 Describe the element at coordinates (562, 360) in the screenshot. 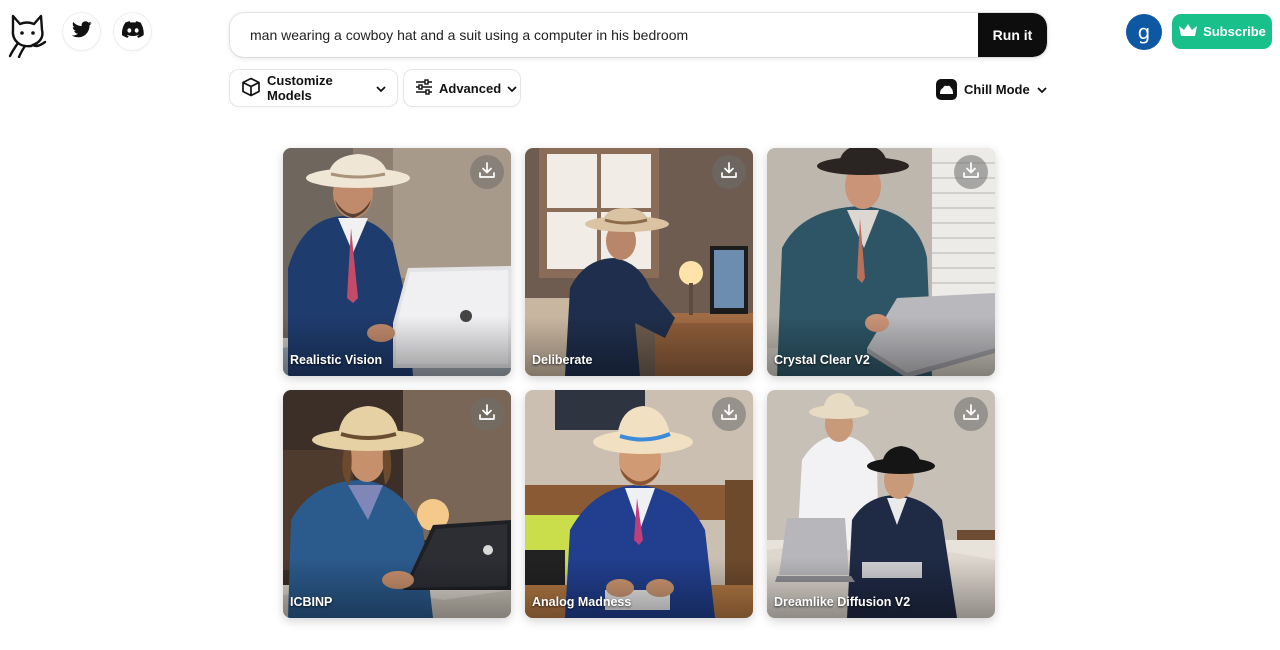

I see `model-name: Deliberate` at that location.